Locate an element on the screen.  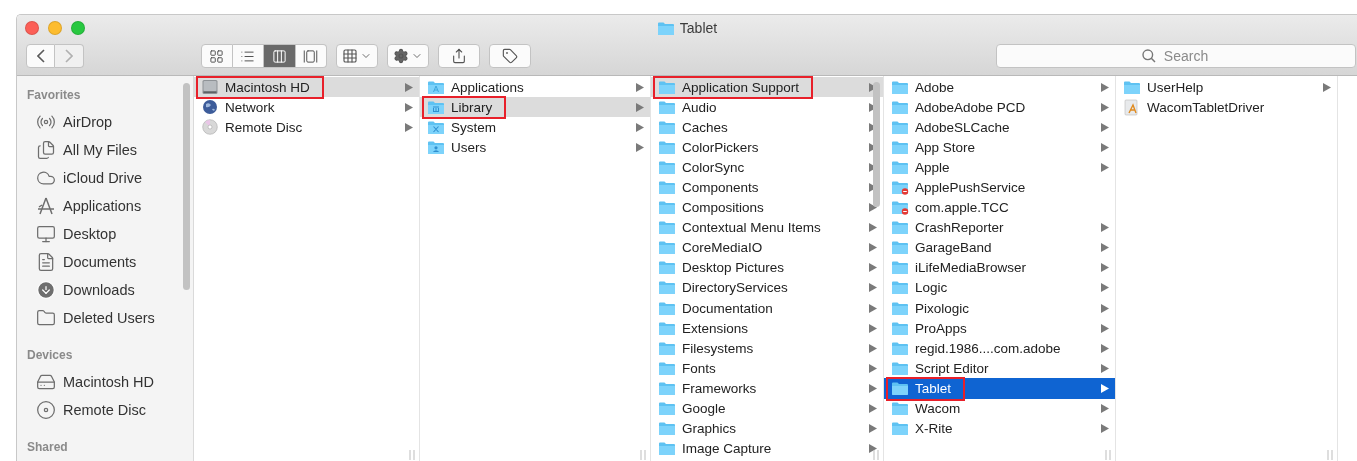
file-row: Tablet is located at coordinates (999, 388).